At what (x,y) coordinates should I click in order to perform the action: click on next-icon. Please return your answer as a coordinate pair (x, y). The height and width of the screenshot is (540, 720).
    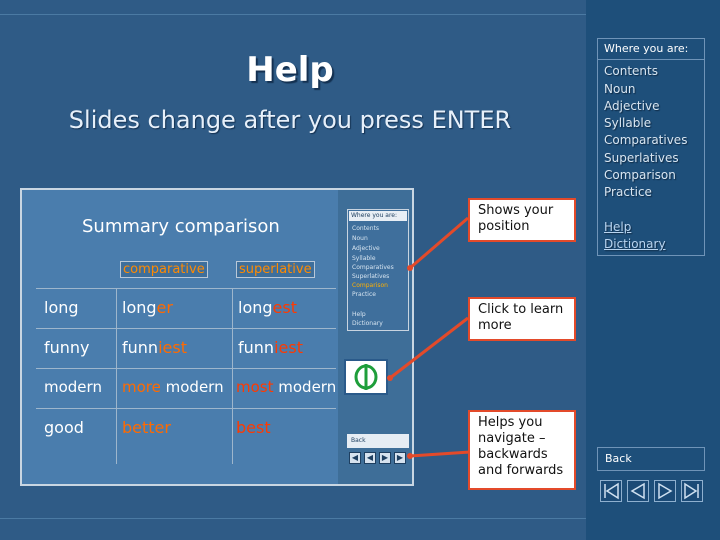
    Looking at the image, I should click on (665, 491).